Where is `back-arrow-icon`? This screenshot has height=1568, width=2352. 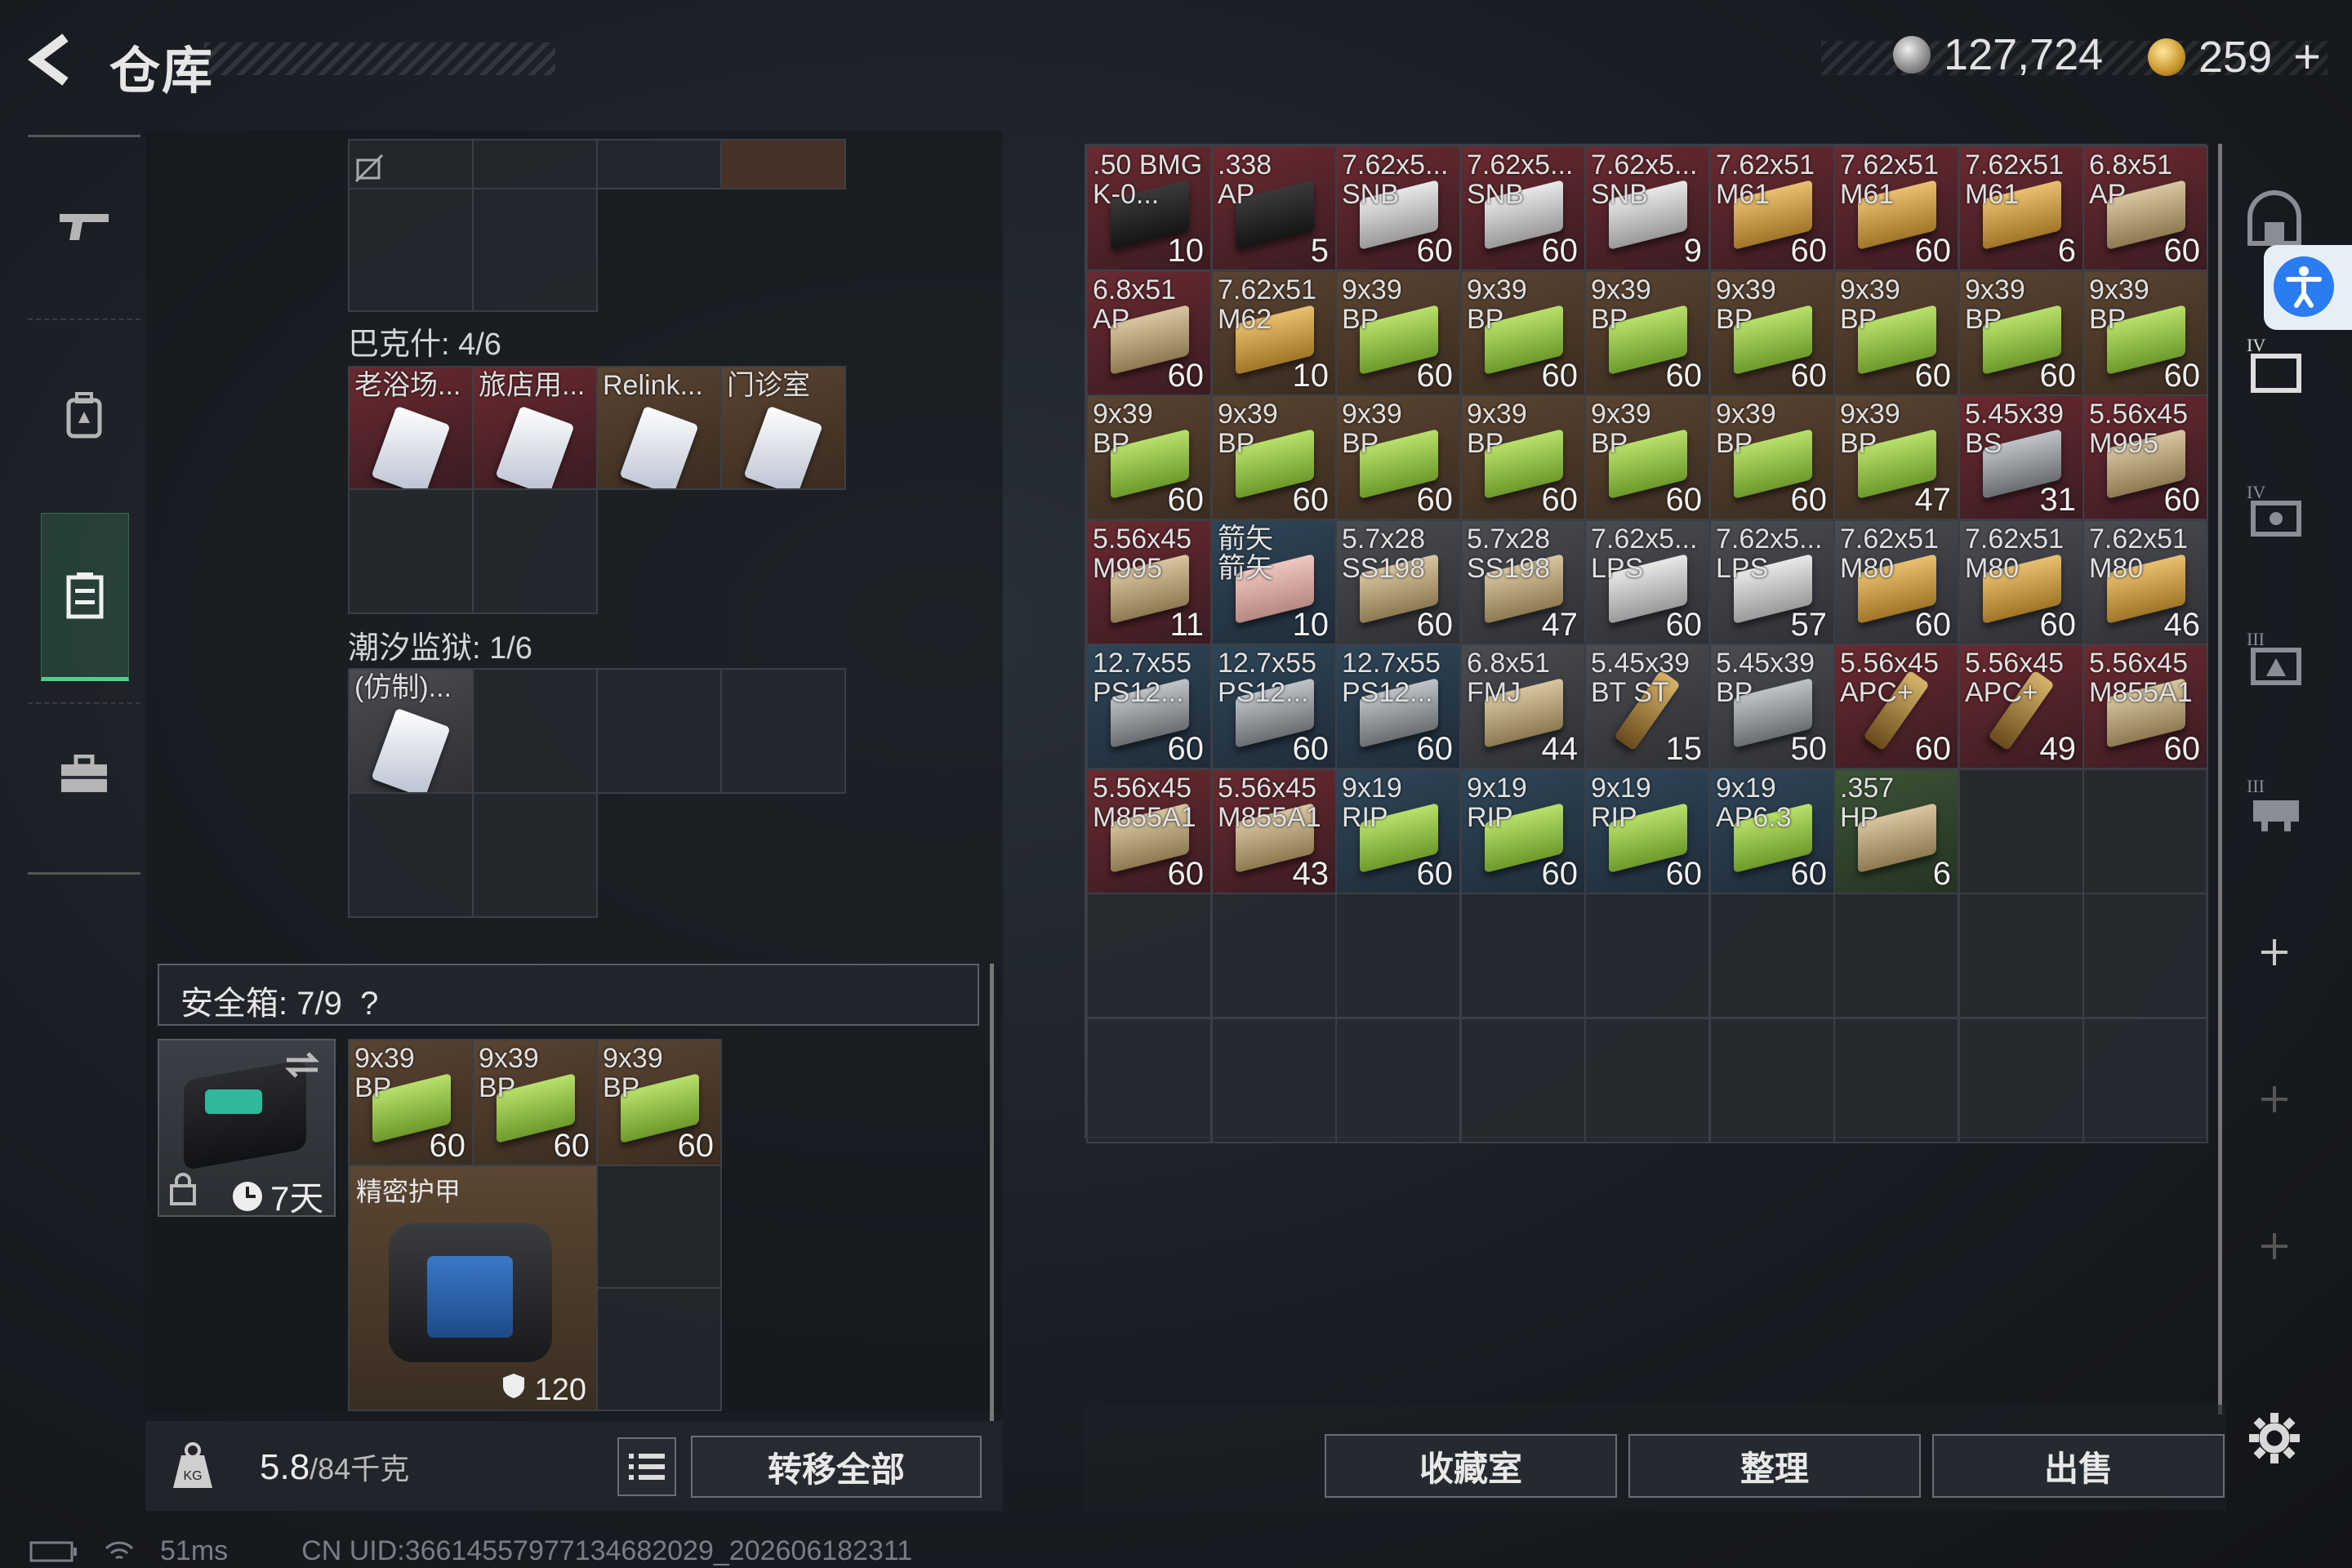
back-arrow-icon is located at coordinates (53, 59).